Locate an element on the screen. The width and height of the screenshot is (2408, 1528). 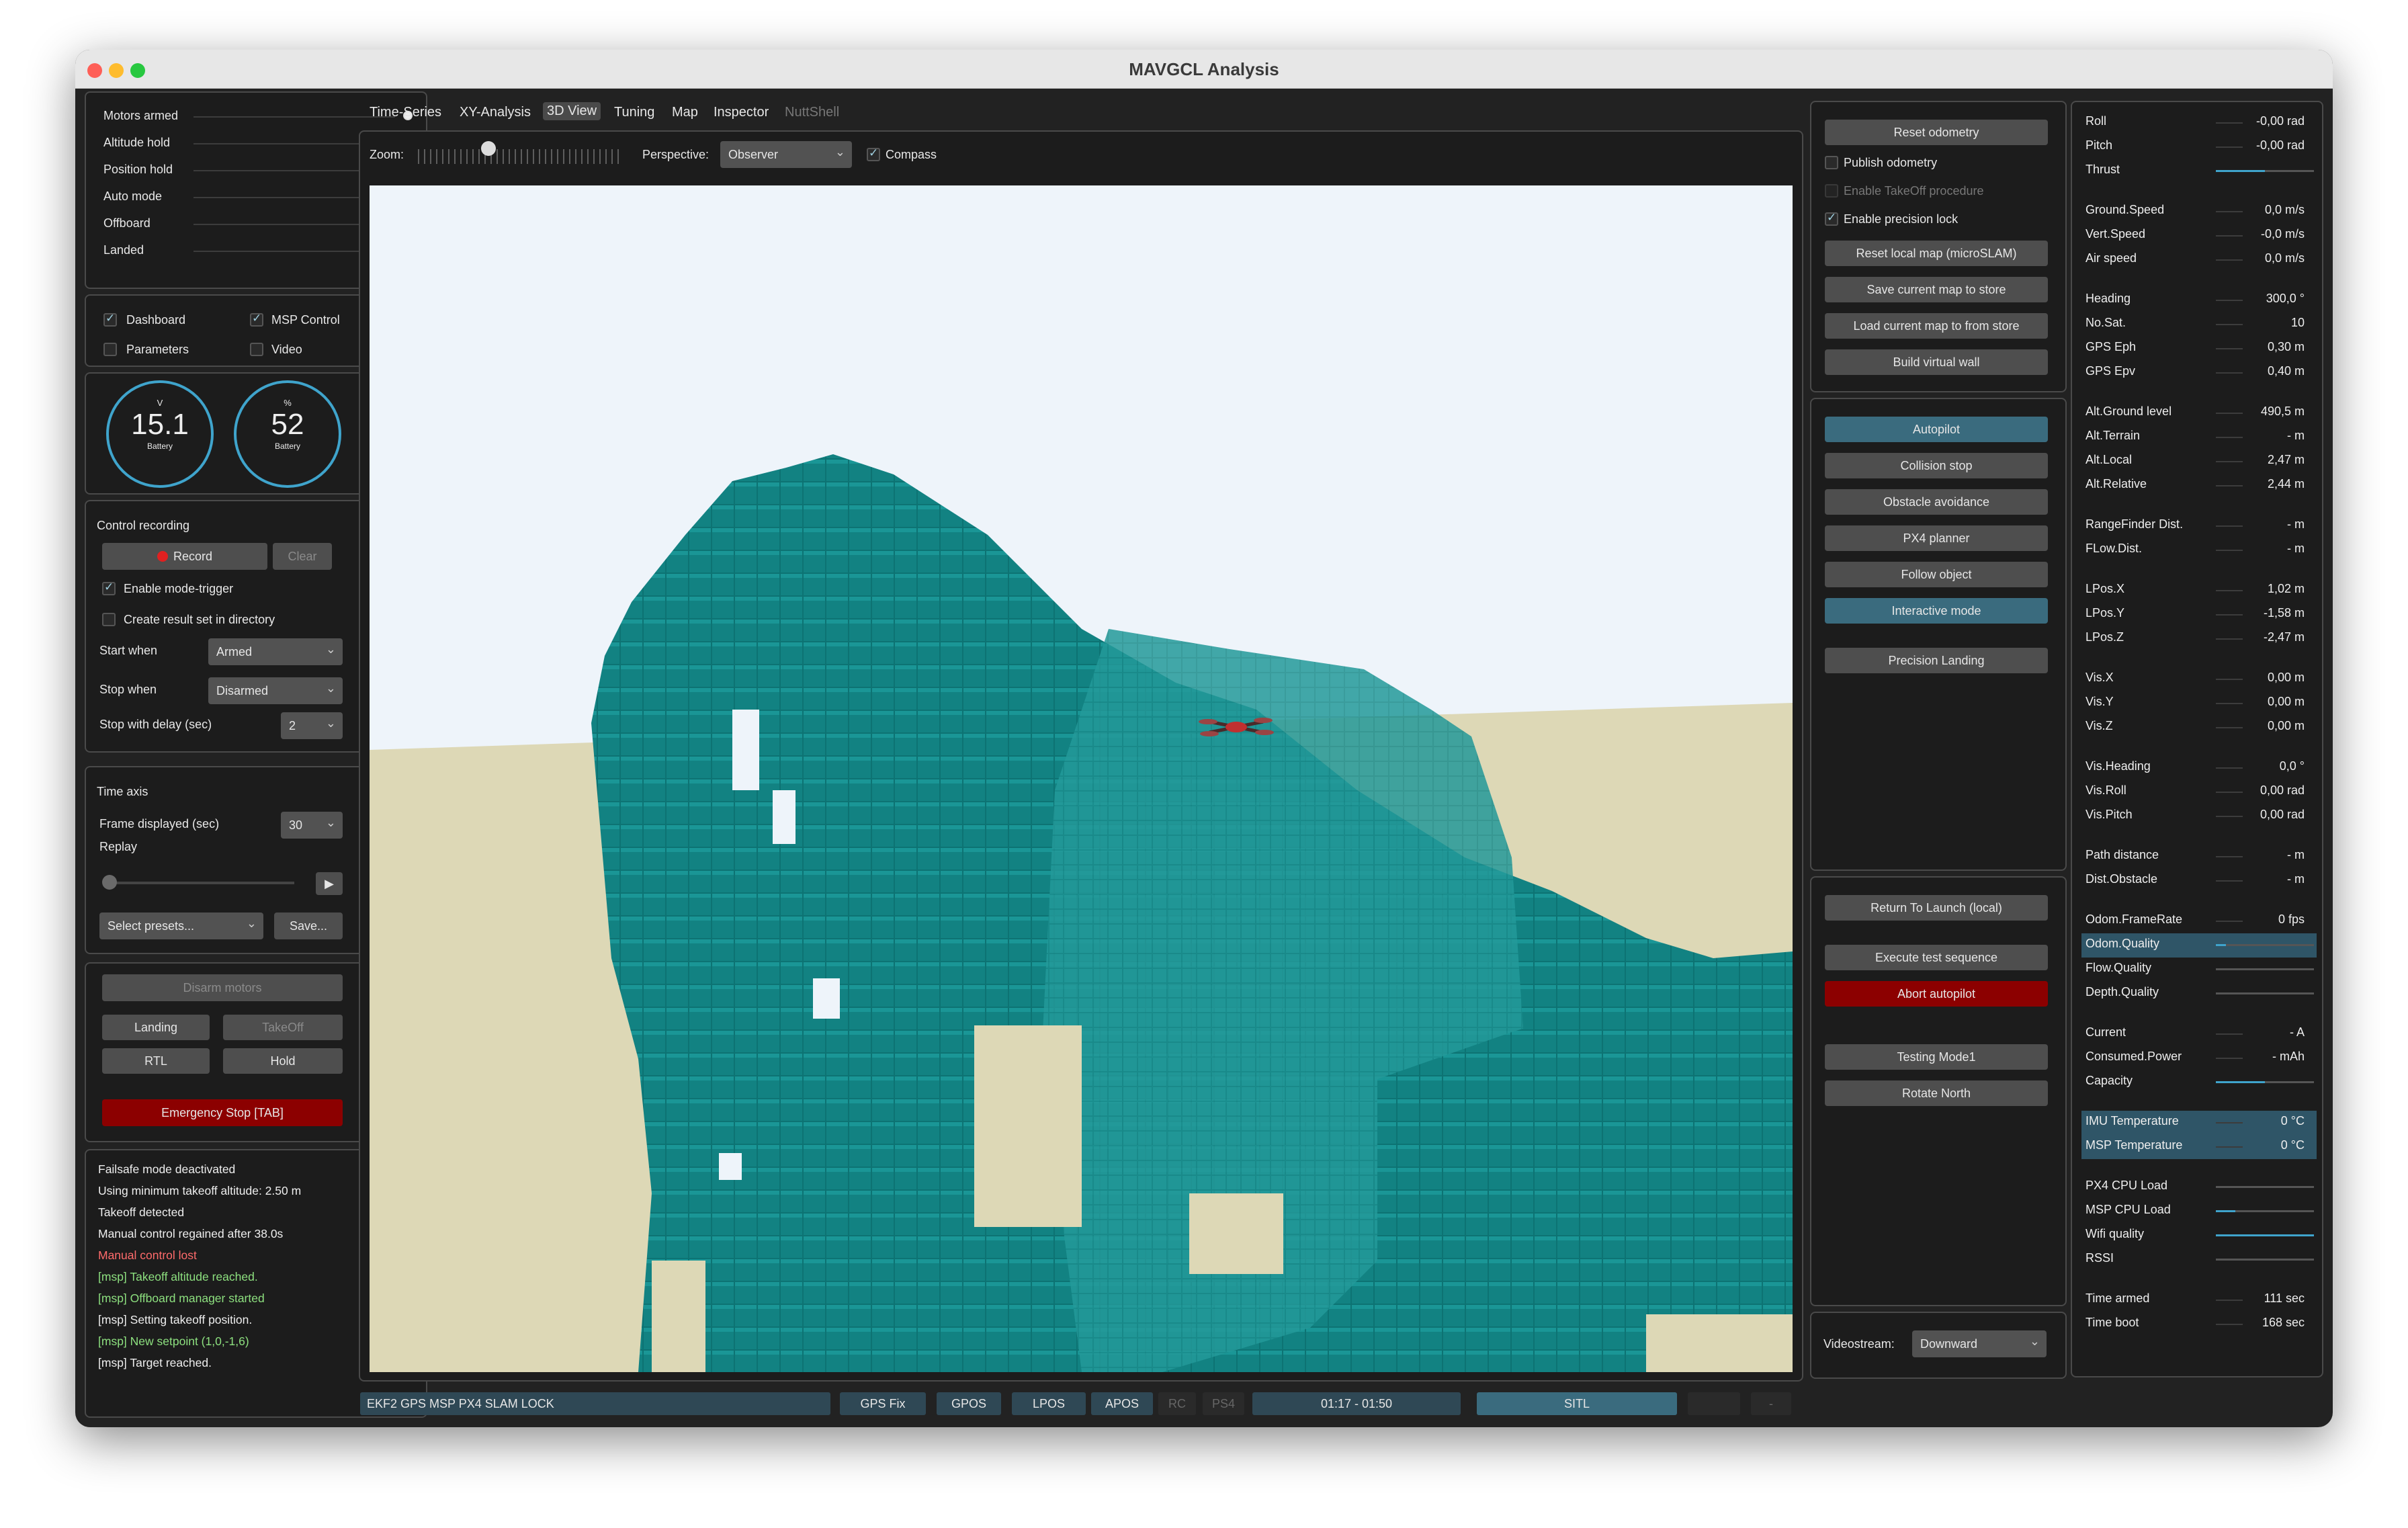
telemetry-label: Vis.Pitch is located at coordinates (2109, 815).